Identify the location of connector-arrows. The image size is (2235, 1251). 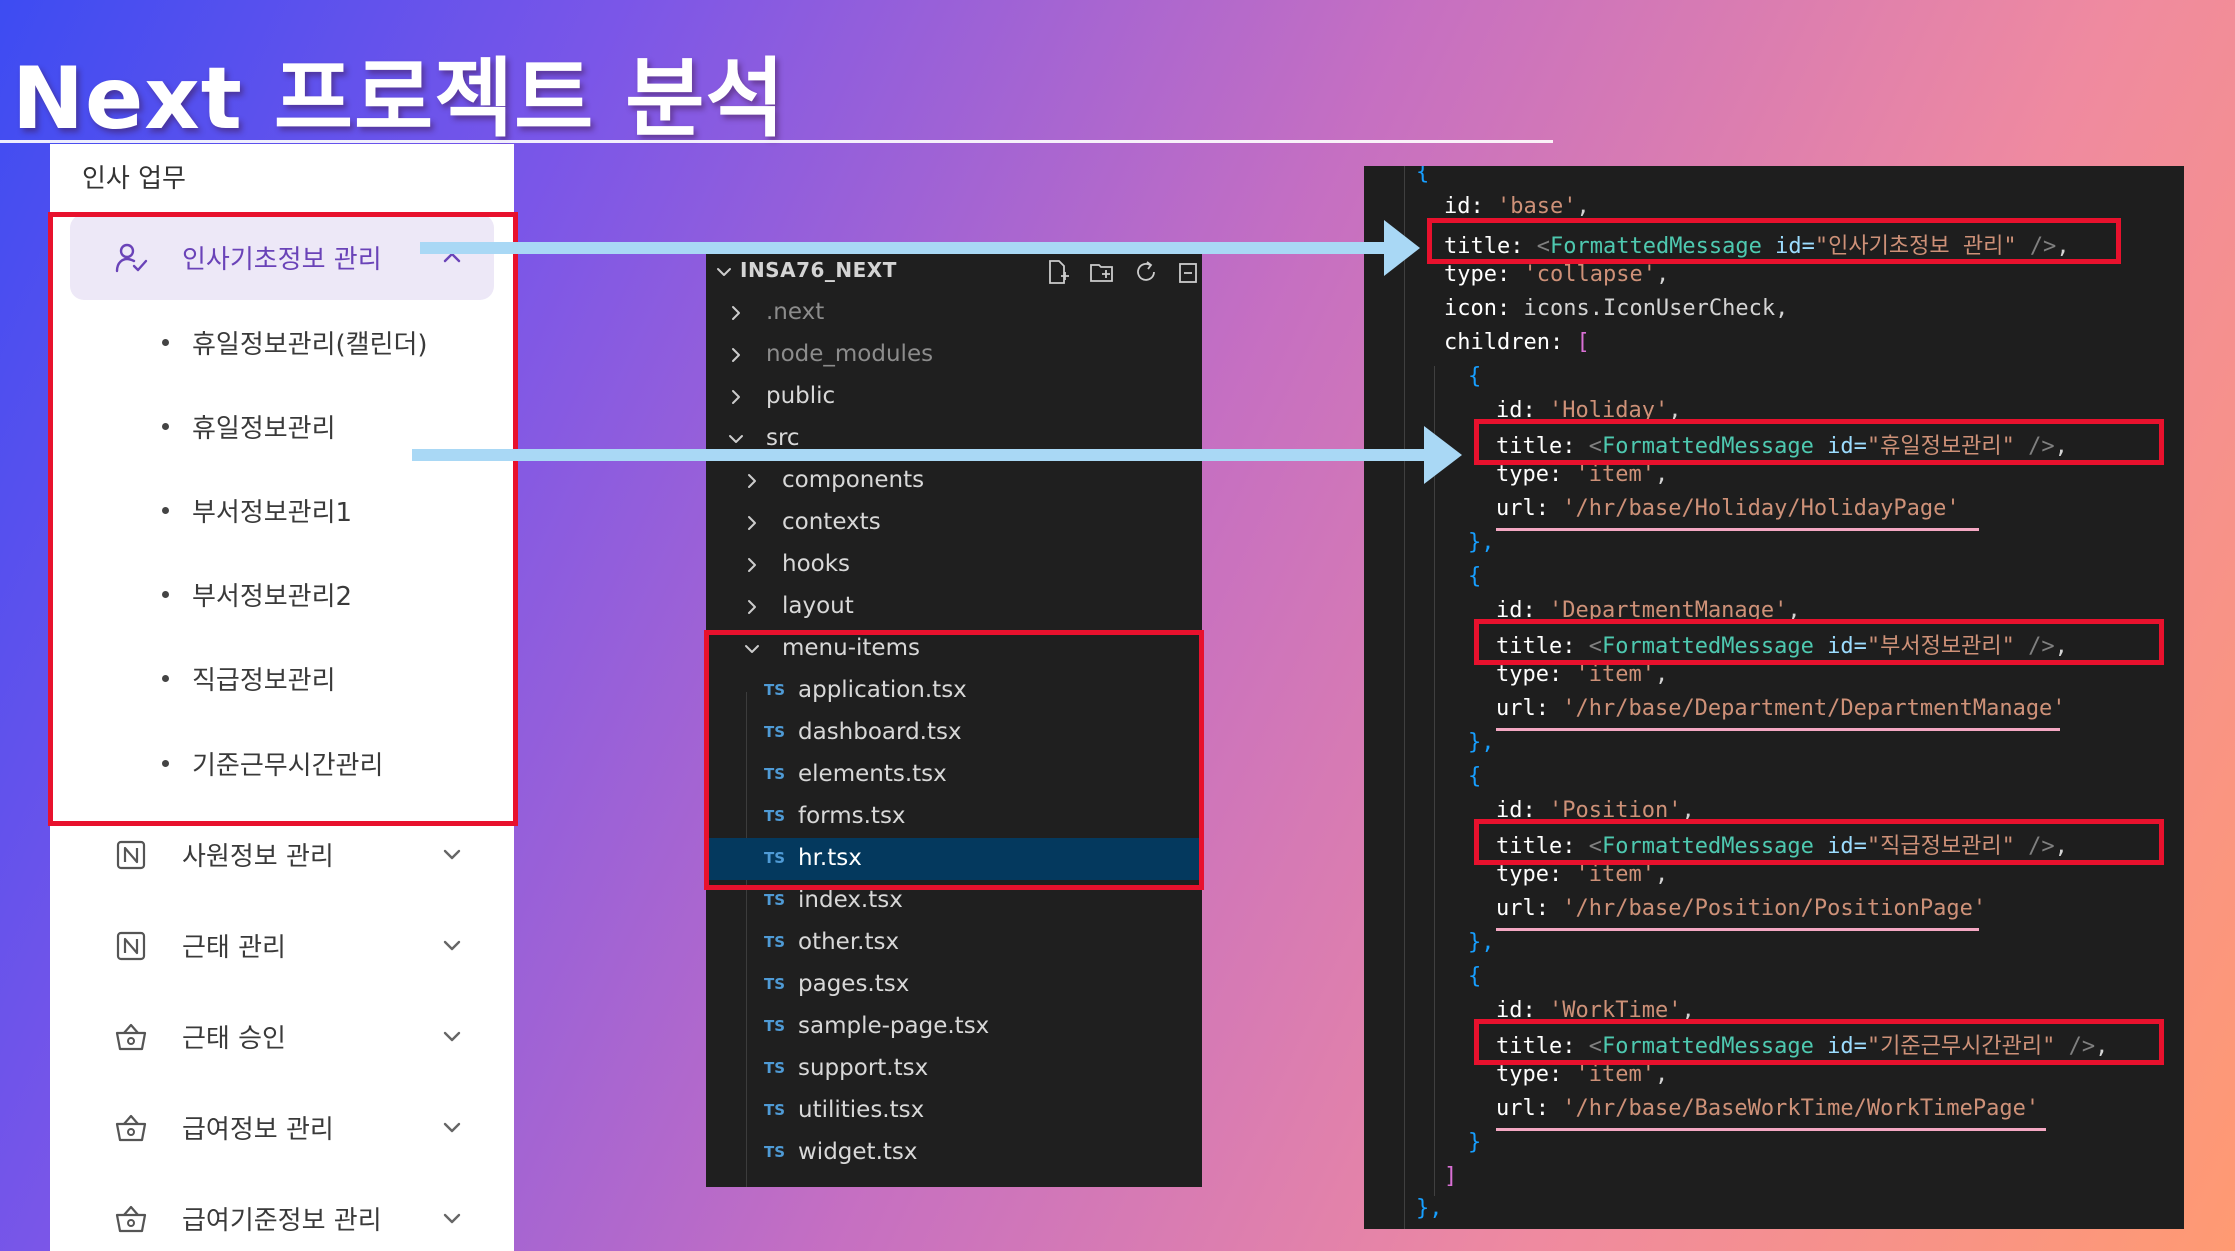
(937, 352).